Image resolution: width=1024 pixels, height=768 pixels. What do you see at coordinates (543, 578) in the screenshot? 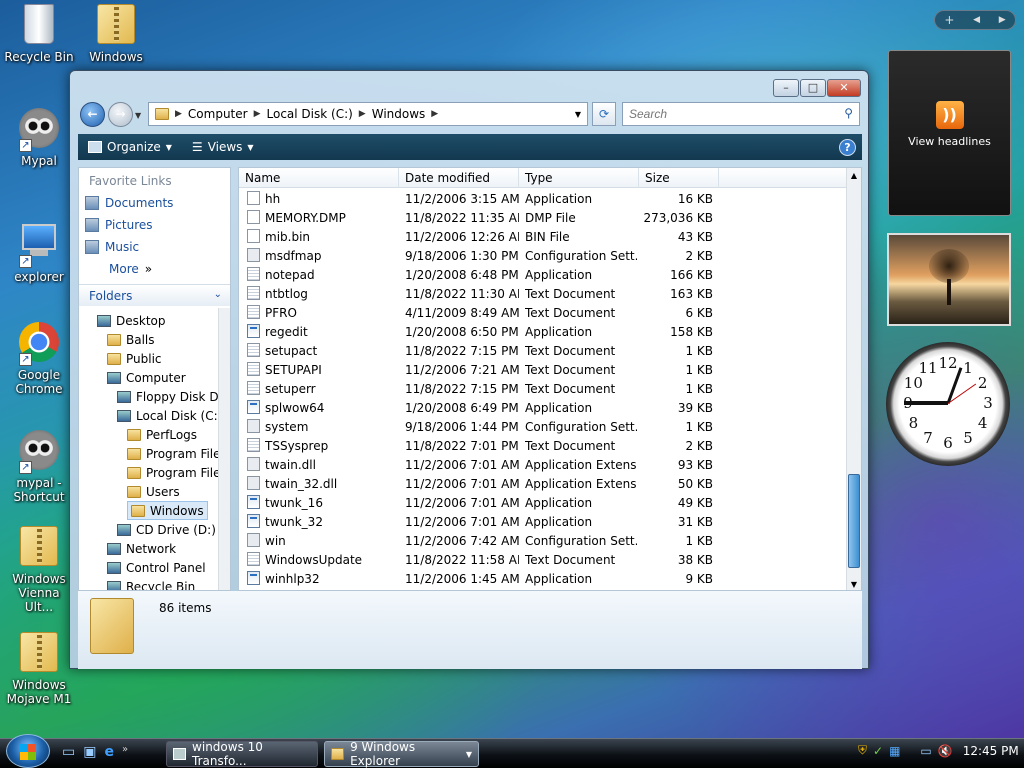
I see `file-row: winhlp32 11/2/2006 1:45 AM Application 9 KB` at bounding box center [543, 578].